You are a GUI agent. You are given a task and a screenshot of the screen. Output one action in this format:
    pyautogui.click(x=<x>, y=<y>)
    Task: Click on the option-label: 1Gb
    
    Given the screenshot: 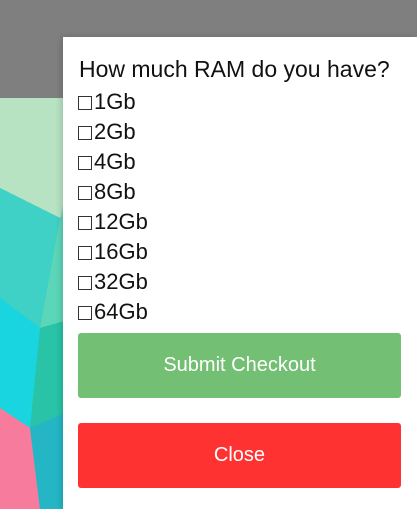 What is the action you would take?
    pyautogui.click(x=115, y=101)
    